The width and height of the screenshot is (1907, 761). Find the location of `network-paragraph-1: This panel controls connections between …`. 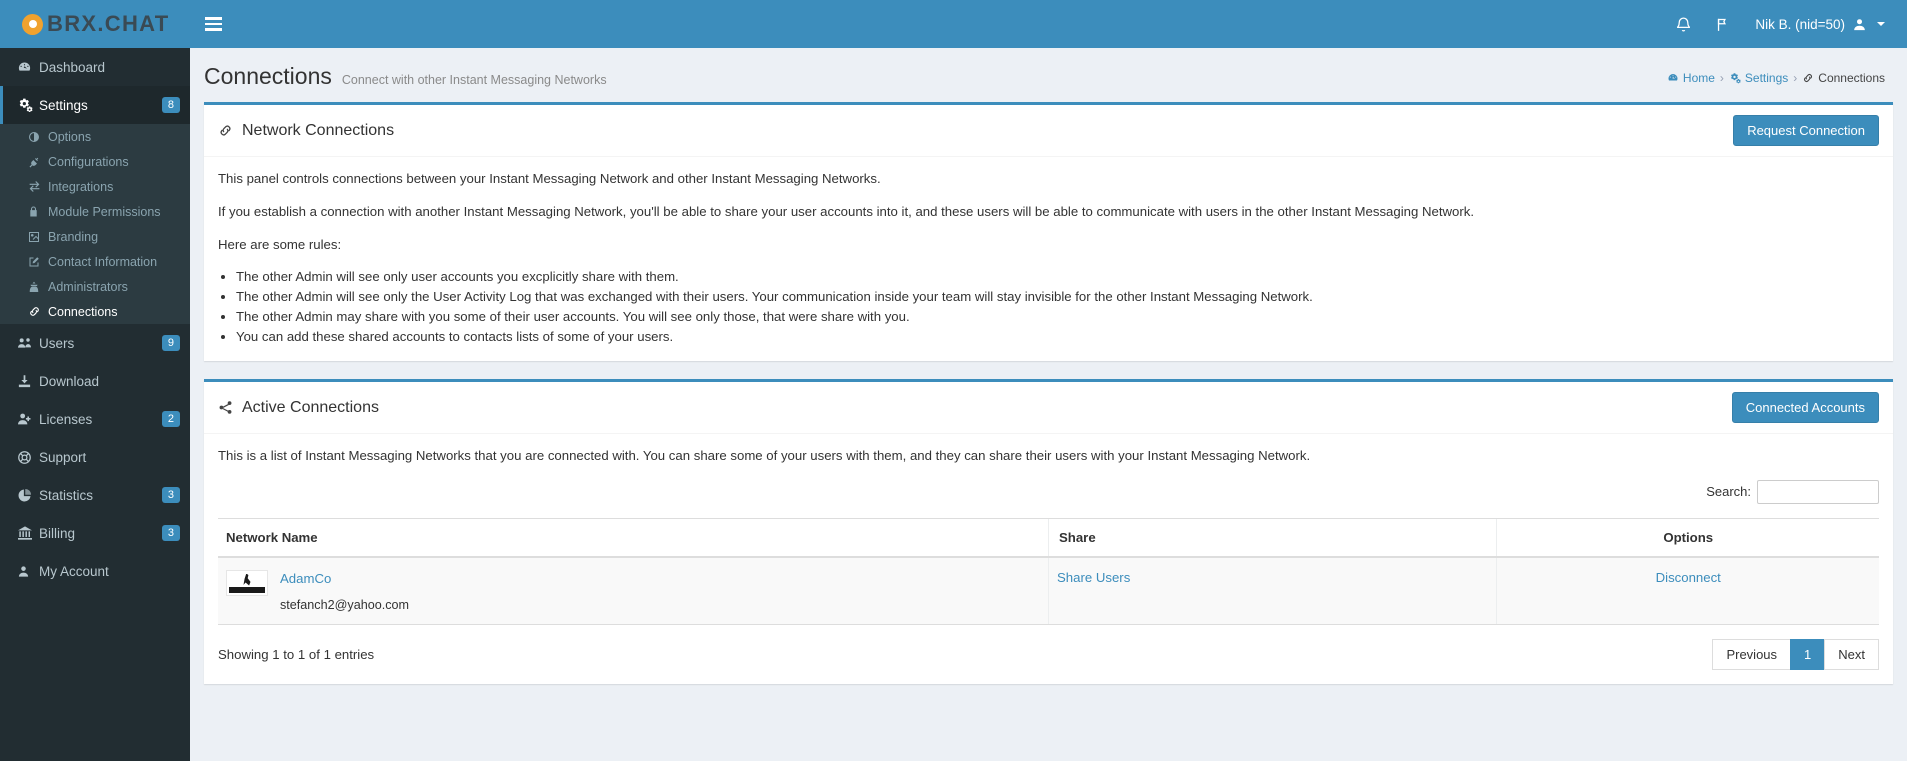

network-paragraph-1: This panel controls connections between … is located at coordinates (549, 178).